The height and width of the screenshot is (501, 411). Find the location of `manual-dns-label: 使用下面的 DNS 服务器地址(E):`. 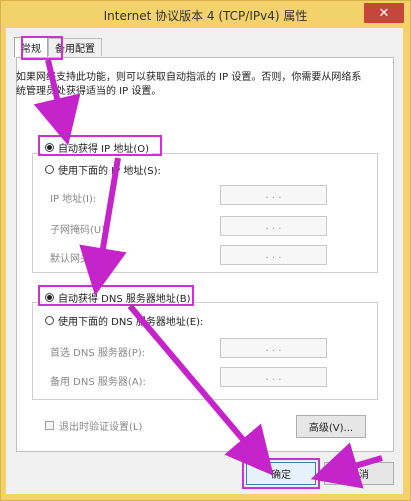

manual-dns-label: 使用下面的 DNS 服务器地址(E): is located at coordinates (131, 322).